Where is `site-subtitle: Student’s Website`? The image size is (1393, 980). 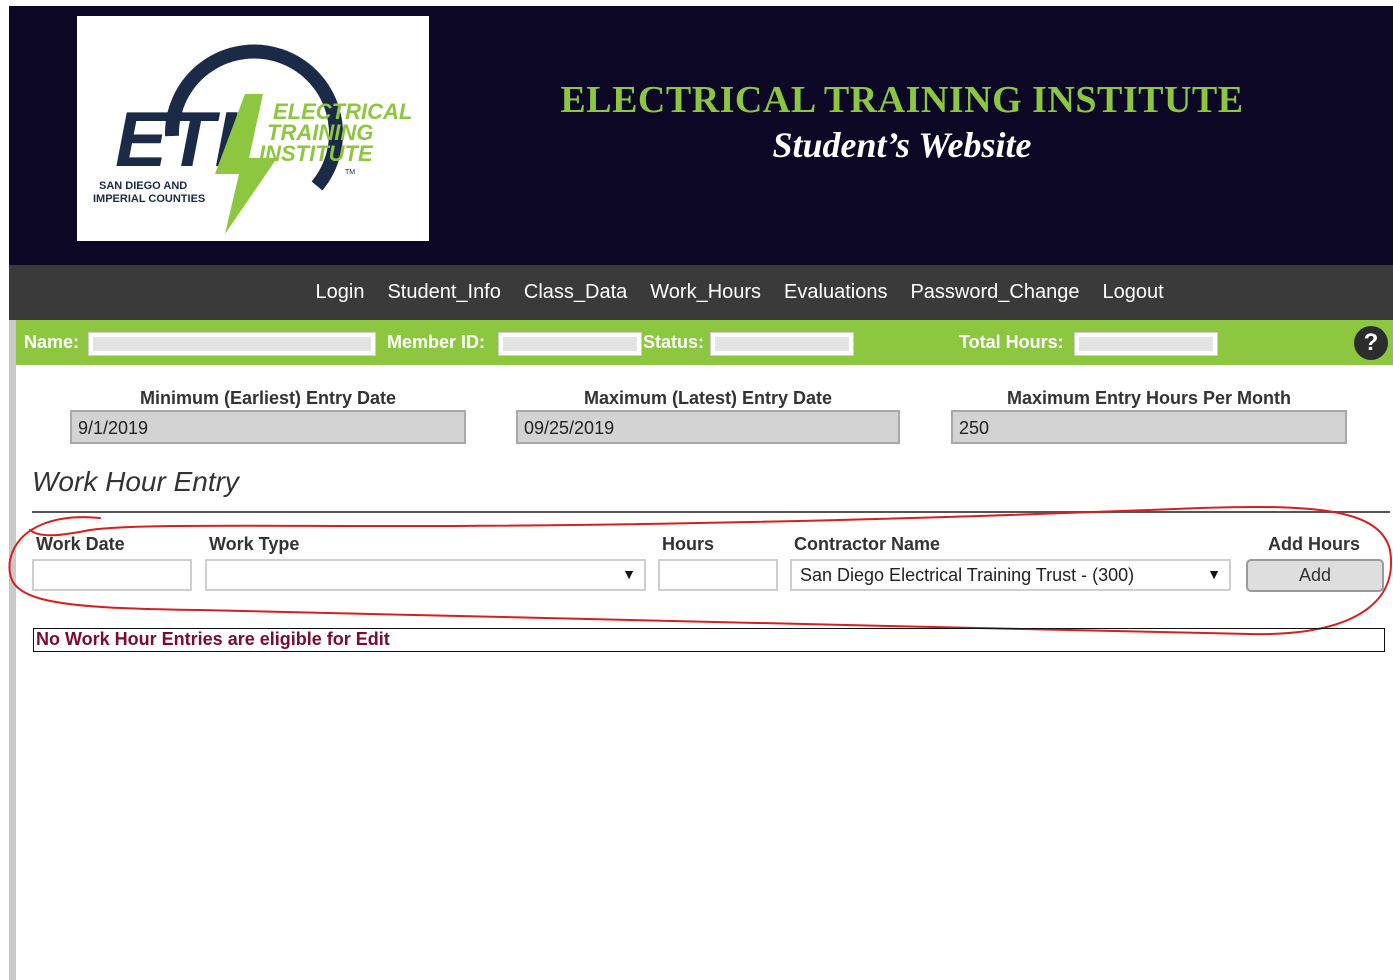 site-subtitle: Student’s Website is located at coordinates (902, 145).